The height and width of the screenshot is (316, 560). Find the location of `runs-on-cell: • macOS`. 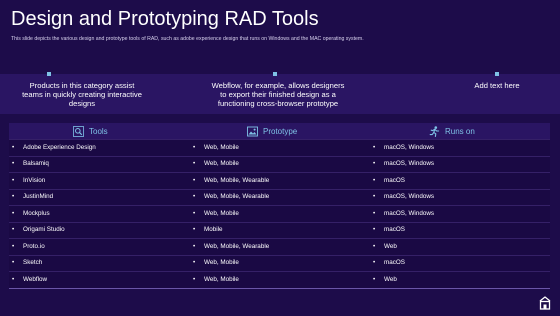

runs-on-cell: • macOS is located at coordinates (389, 263).